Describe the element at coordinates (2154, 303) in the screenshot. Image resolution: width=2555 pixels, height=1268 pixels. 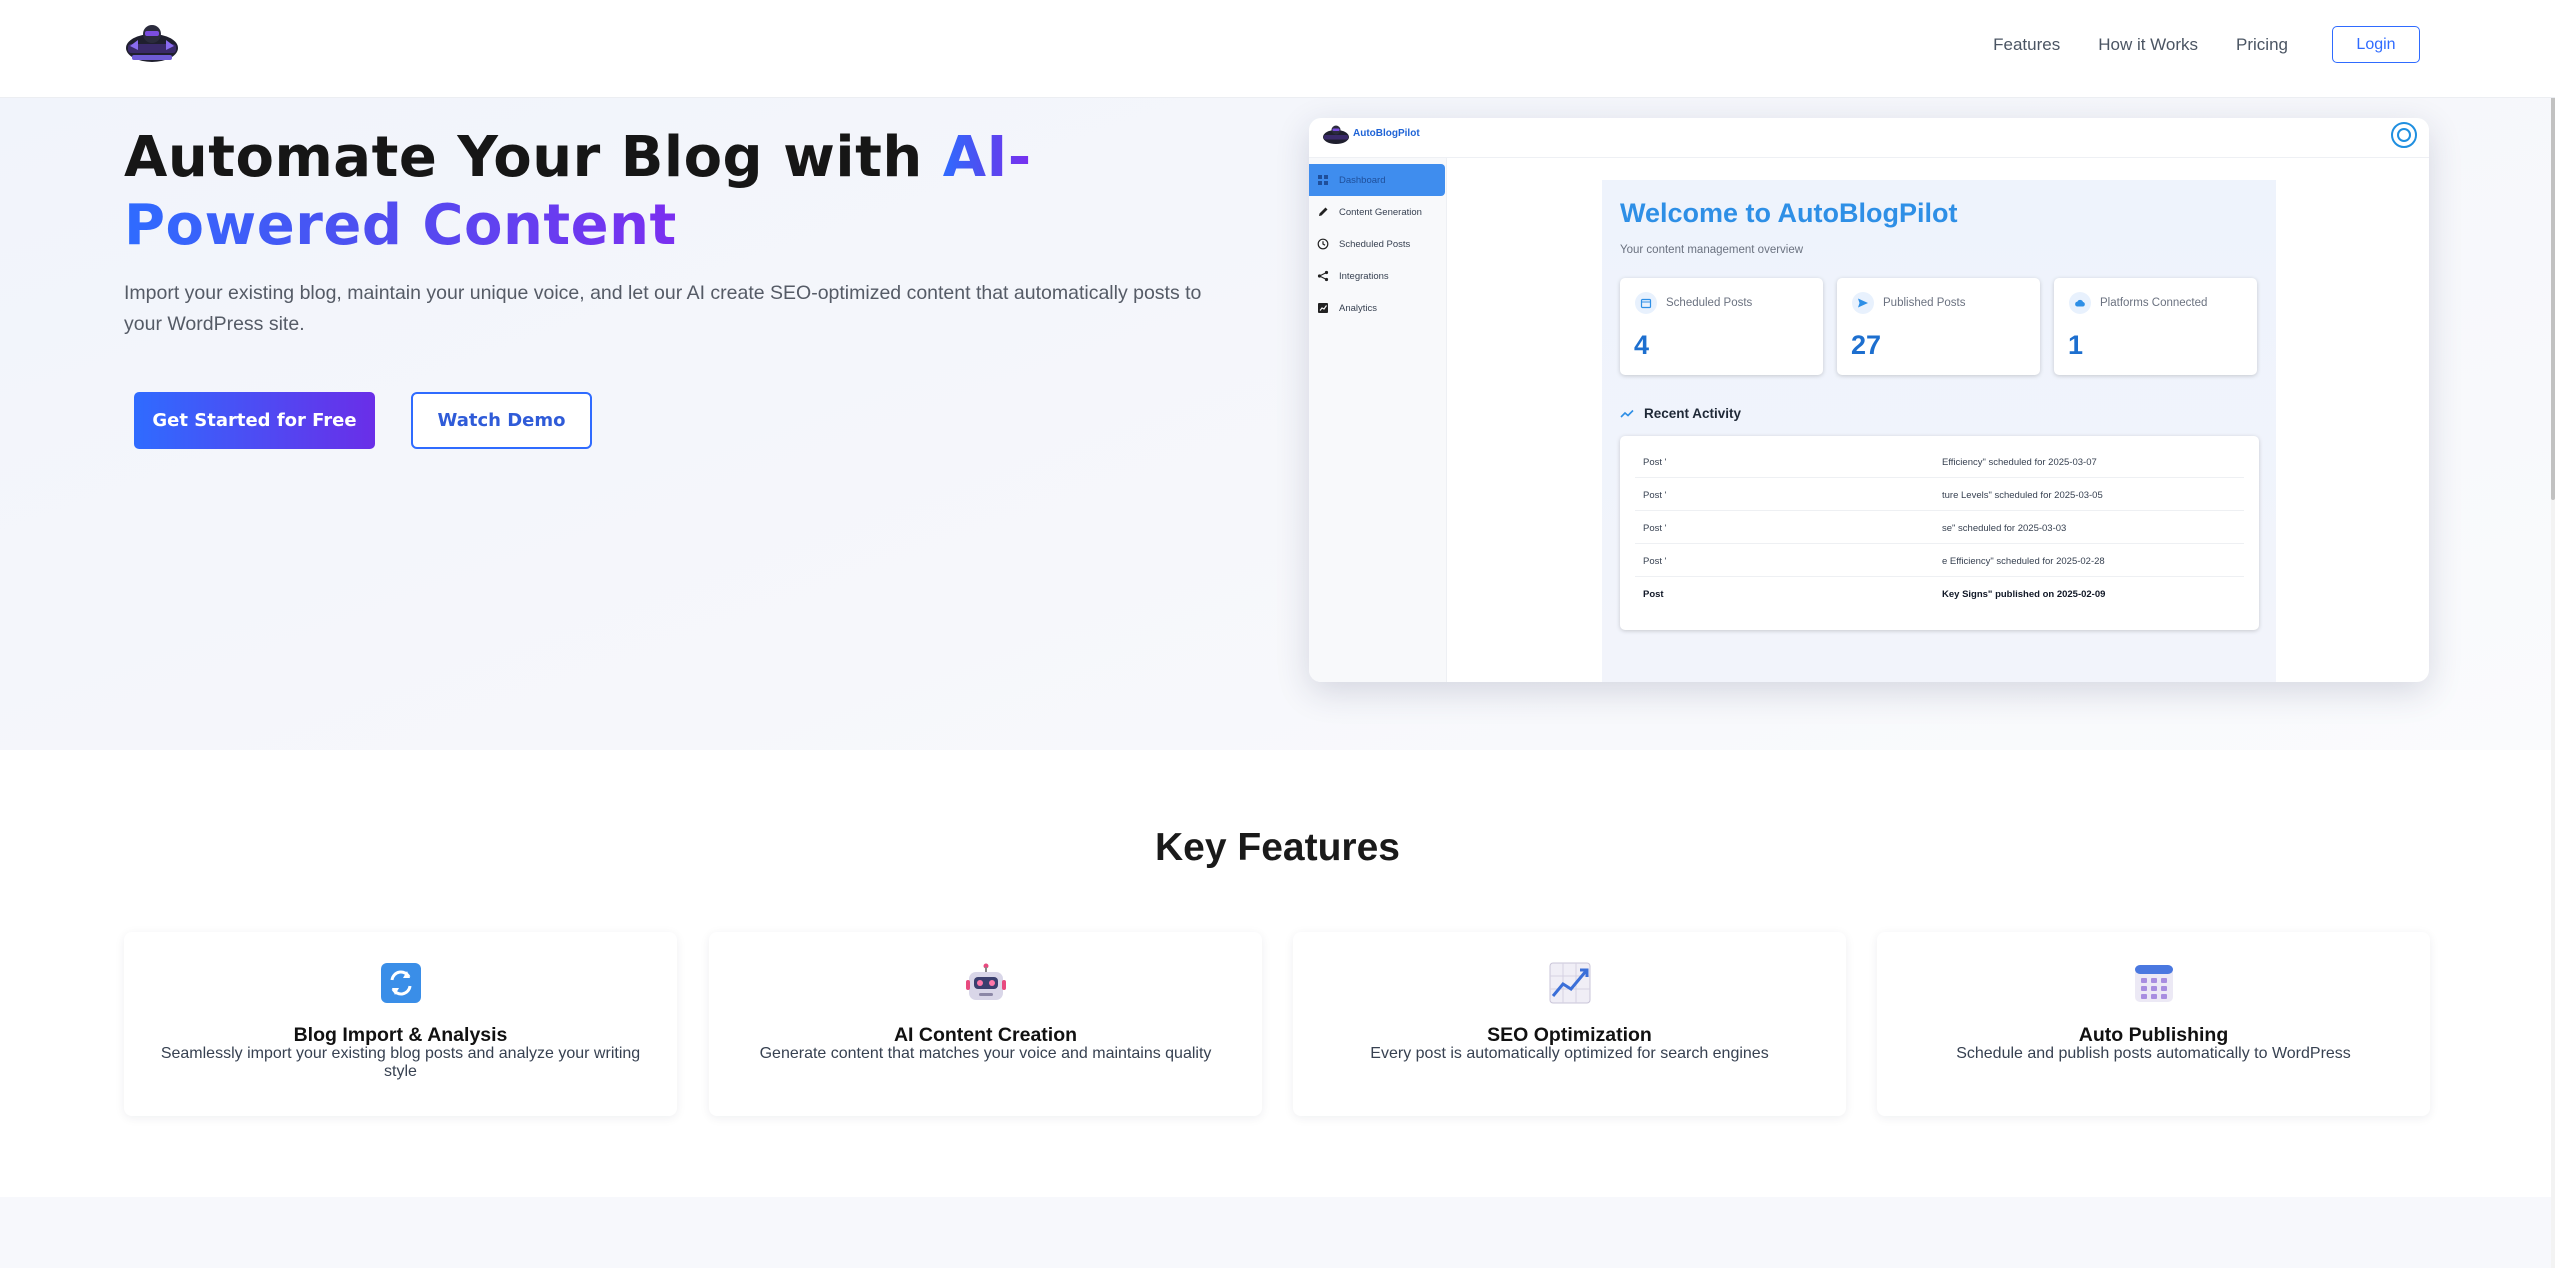
I see `stat-label: Platforms Connected` at that location.